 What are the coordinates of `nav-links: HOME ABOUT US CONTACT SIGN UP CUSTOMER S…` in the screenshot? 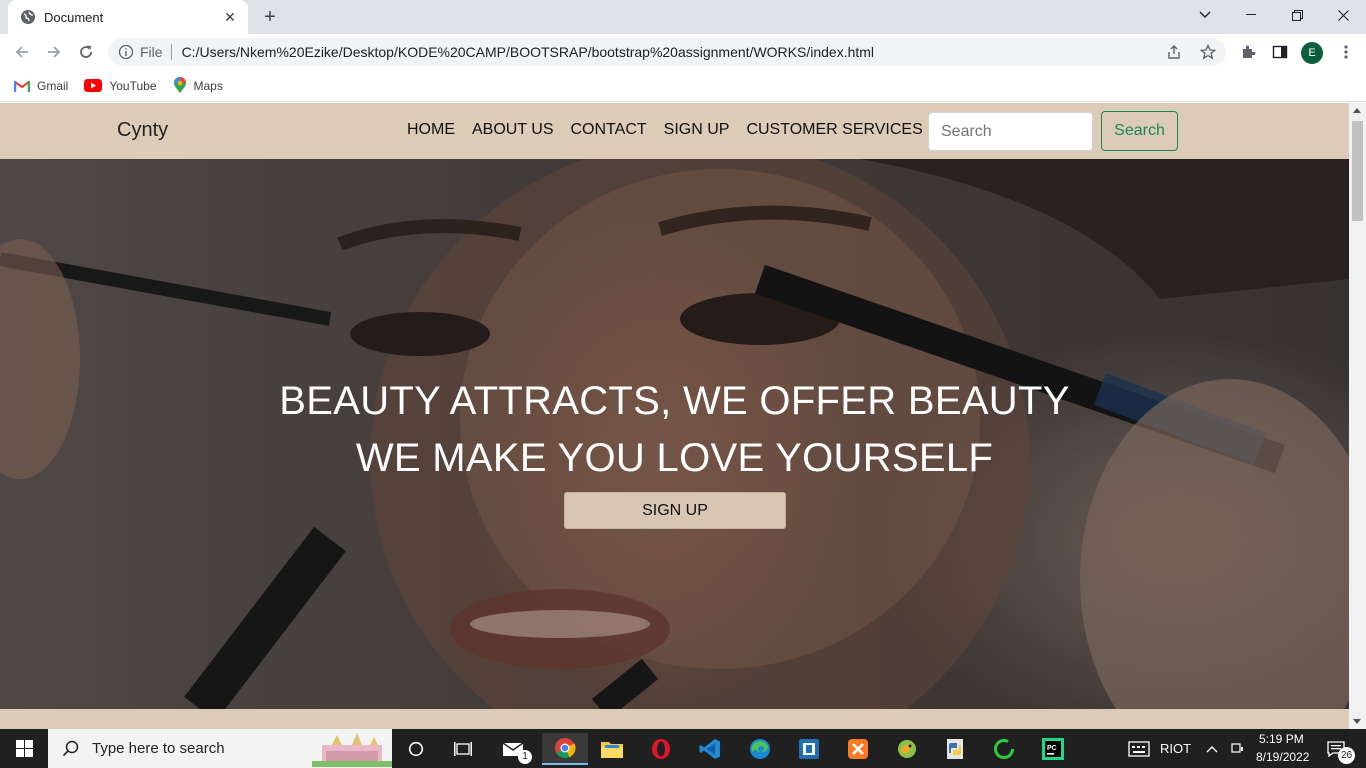 It's located at (665, 130).